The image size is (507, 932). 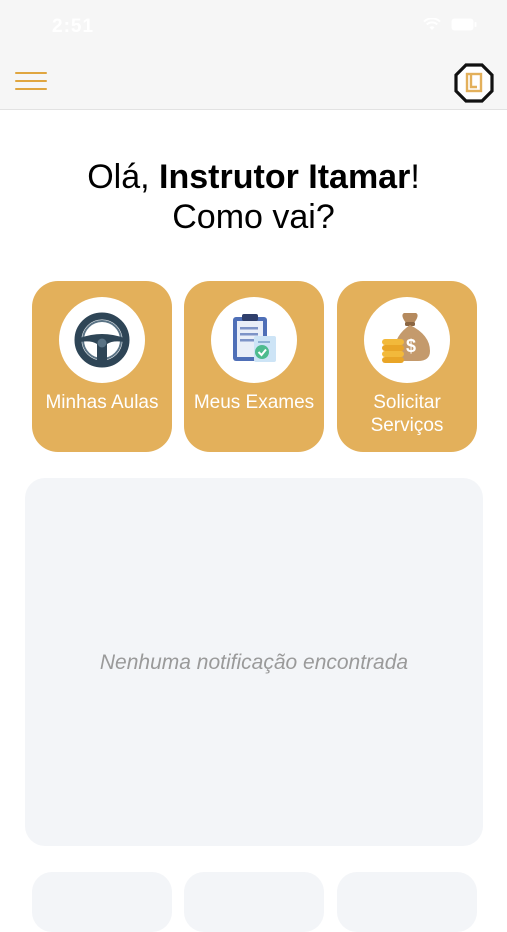 I want to click on hamburger-icon, so click(x=31, y=73).